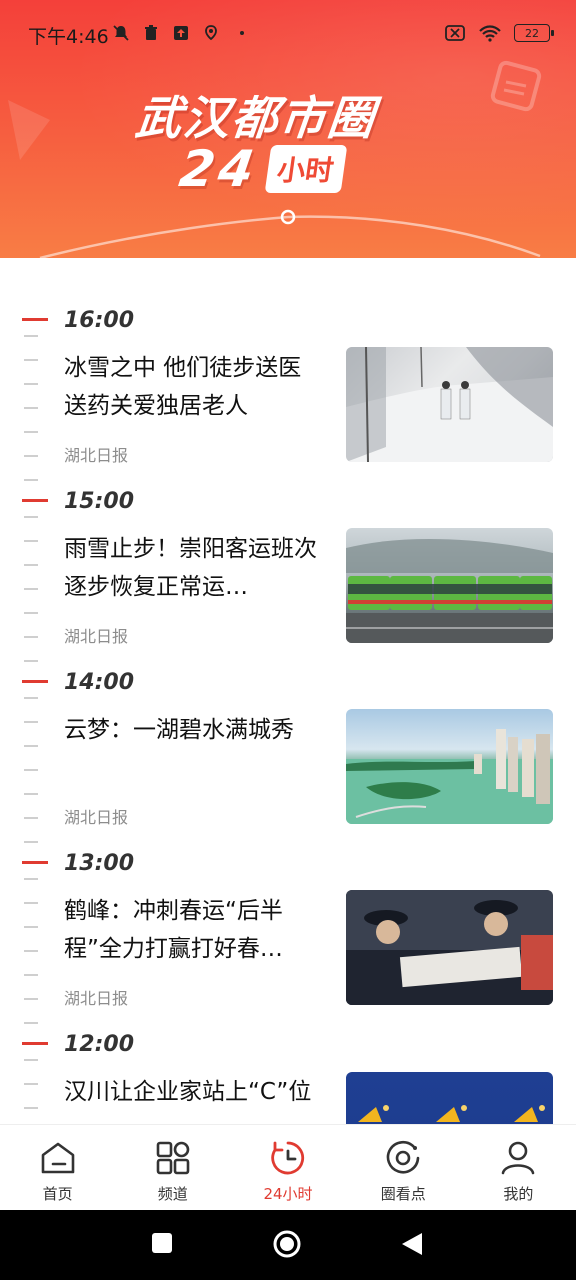 This screenshot has height=1280, width=576. I want to click on snow-scene-image, so click(449, 404).